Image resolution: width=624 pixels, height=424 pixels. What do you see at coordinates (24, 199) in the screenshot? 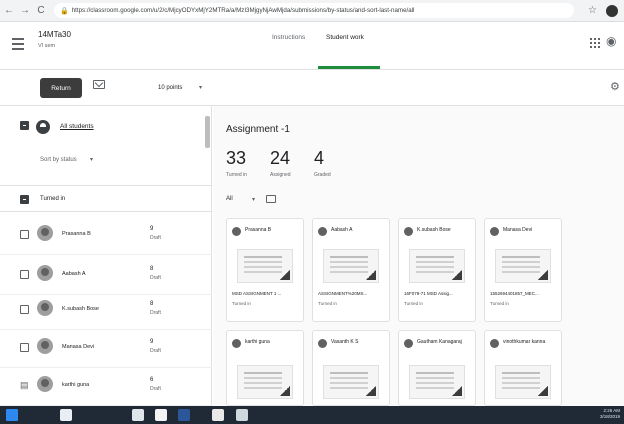
I see `section-checkbox` at bounding box center [24, 199].